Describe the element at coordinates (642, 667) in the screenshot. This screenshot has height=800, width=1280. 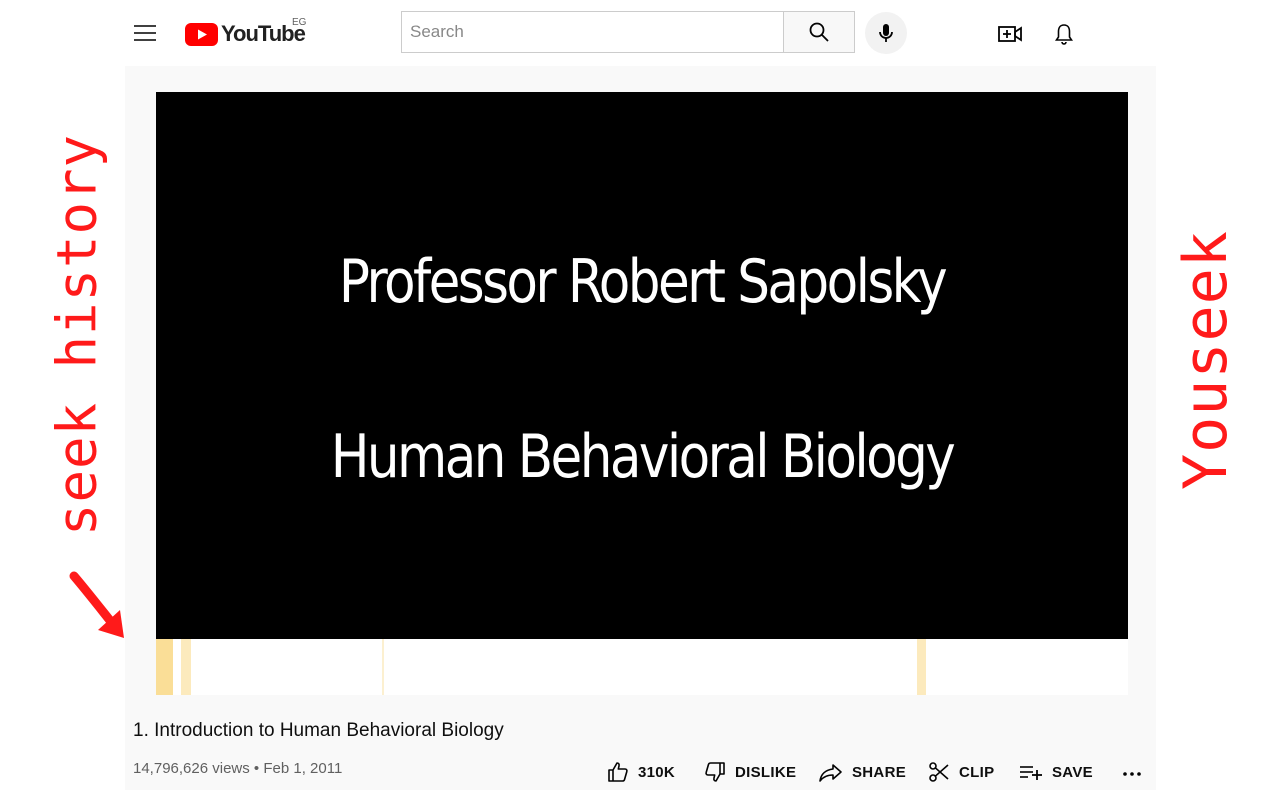
I see `seek-history-heatmap` at that location.